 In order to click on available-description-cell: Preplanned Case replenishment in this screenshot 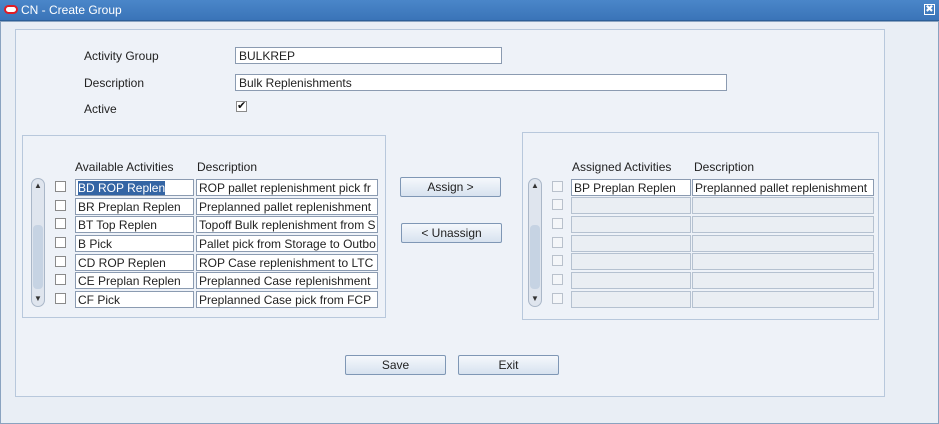, I will do `click(287, 280)`.